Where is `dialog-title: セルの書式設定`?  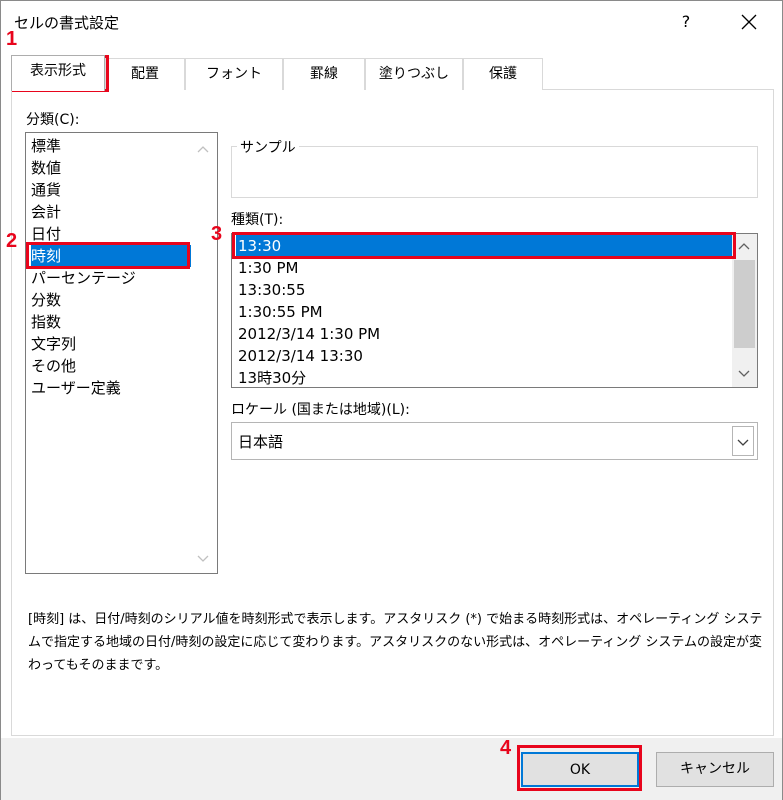
dialog-title: セルの書式設定 is located at coordinates (67, 23).